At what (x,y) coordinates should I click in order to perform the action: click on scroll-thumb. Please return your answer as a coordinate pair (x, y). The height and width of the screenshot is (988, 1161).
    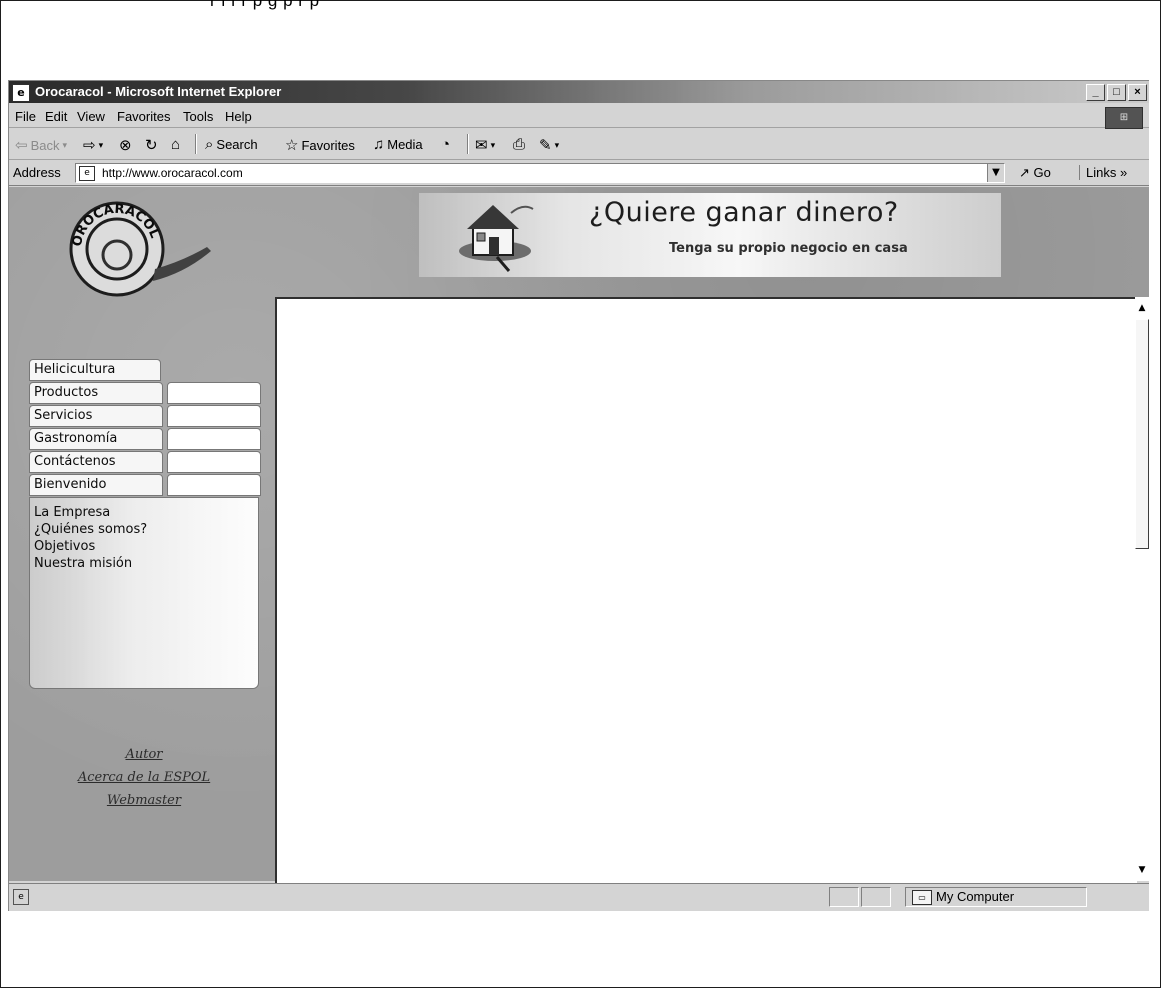
    Looking at the image, I should click on (1142, 434).